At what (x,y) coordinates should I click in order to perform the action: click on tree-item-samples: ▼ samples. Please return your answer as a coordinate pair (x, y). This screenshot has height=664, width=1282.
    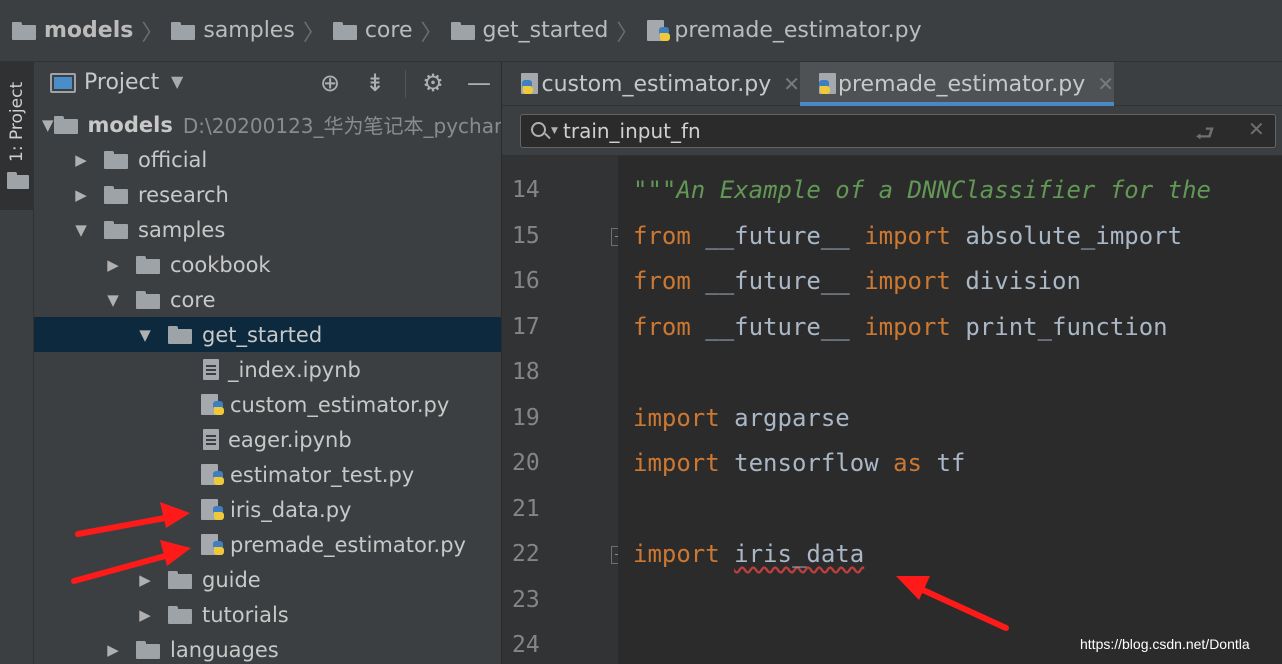
    Looking at the image, I should click on (267, 229).